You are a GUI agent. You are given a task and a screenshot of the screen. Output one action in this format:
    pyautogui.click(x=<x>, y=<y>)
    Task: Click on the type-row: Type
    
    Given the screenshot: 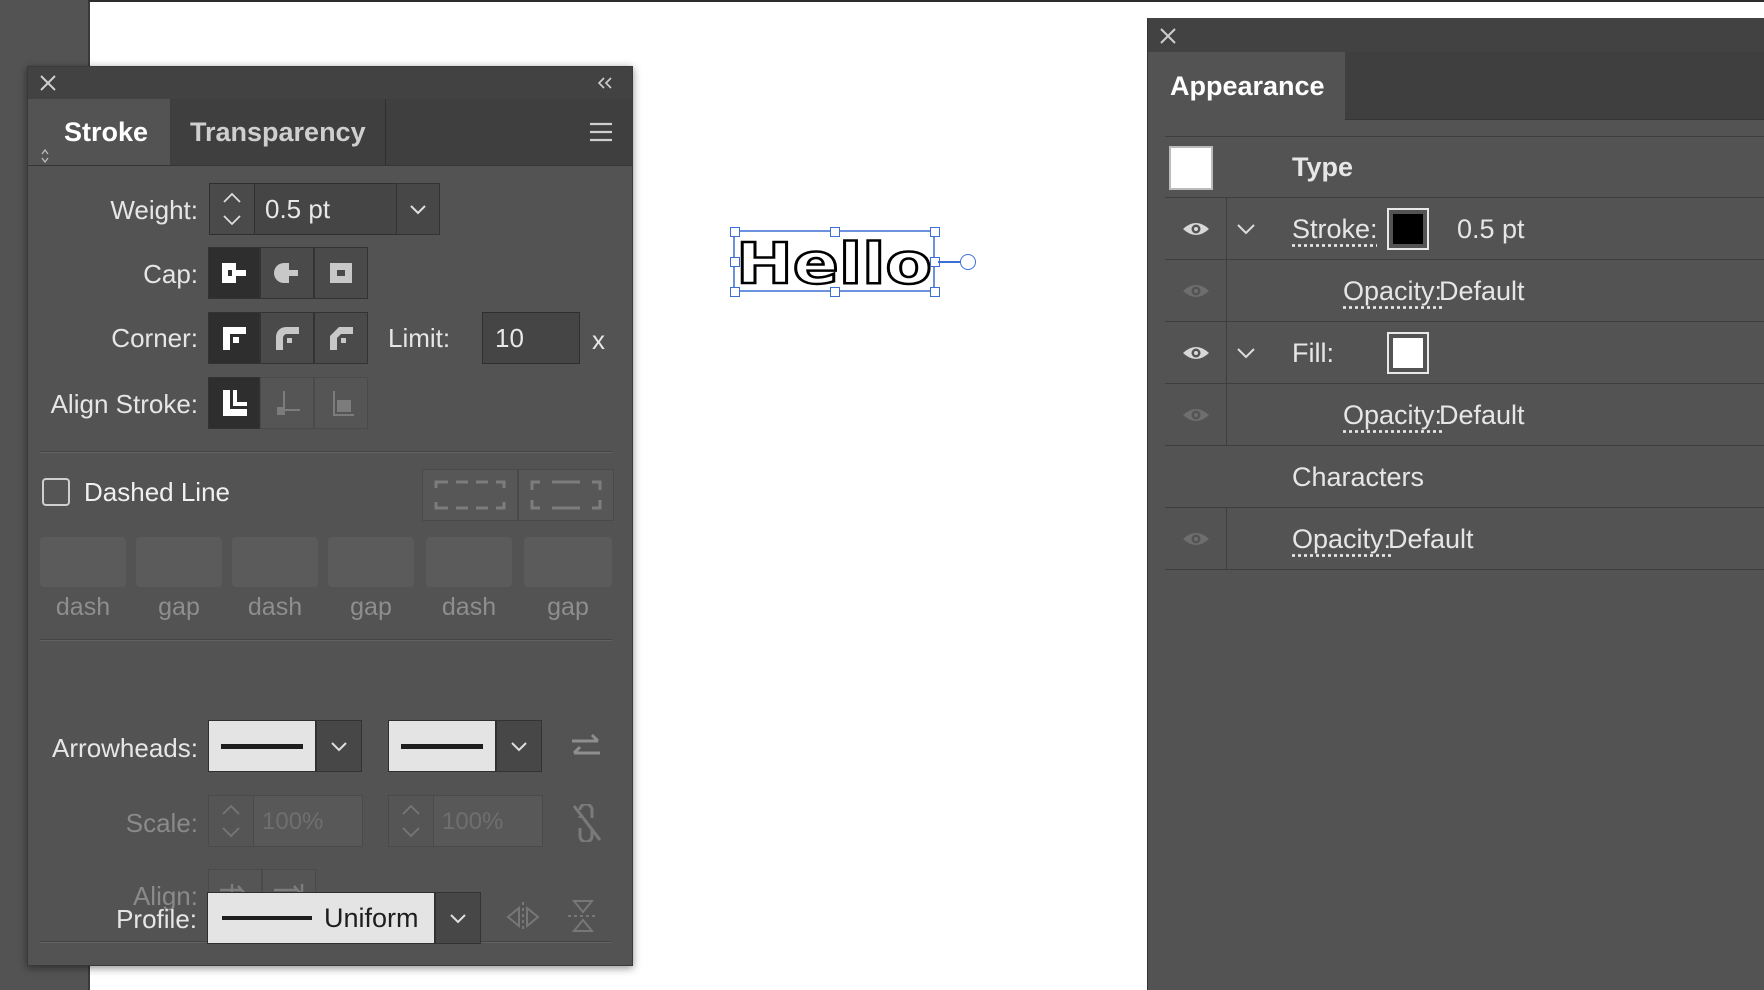 What is the action you would take?
    pyautogui.click(x=1464, y=167)
    